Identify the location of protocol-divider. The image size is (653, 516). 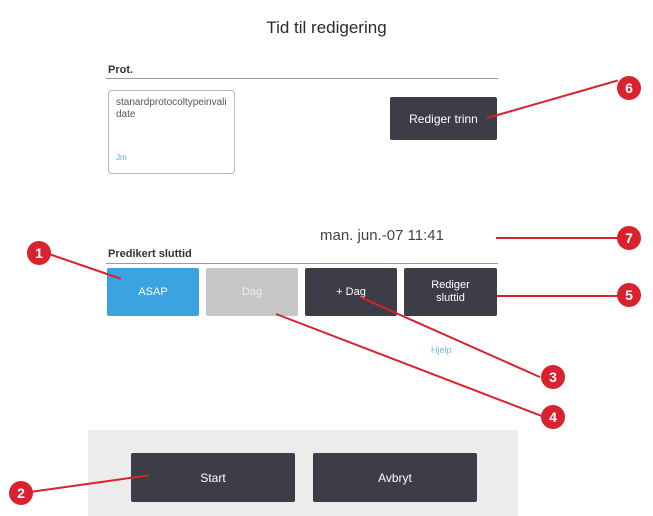
(302, 78).